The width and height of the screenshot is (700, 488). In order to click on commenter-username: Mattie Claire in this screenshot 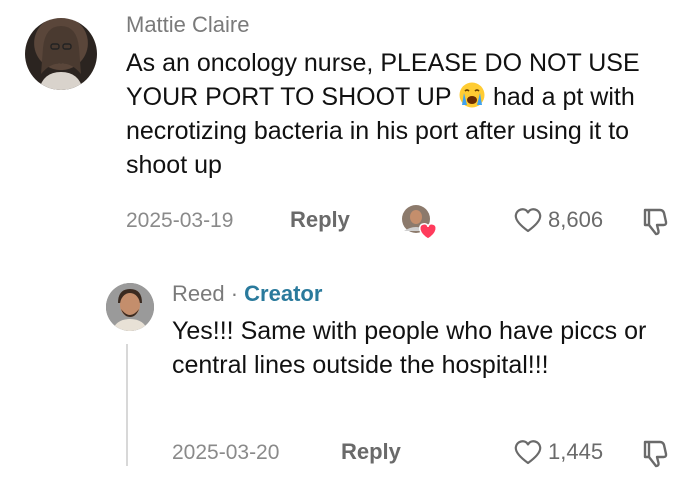, I will do `click(187, 25)`.